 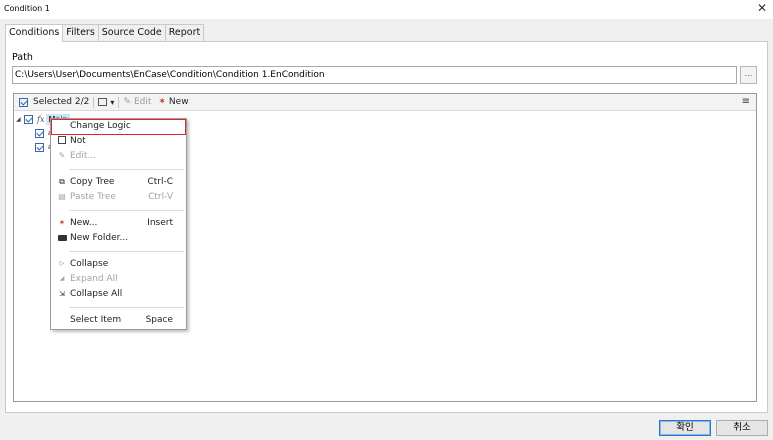 I want to click on paste-icon: ▤, so click(x=62, y=196).